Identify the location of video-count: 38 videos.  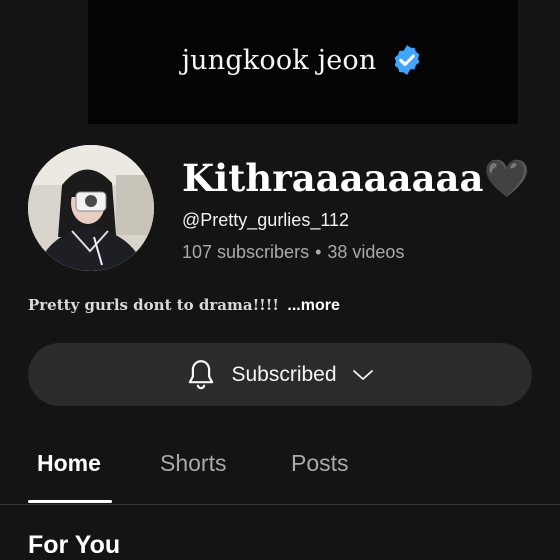
(366, 252).